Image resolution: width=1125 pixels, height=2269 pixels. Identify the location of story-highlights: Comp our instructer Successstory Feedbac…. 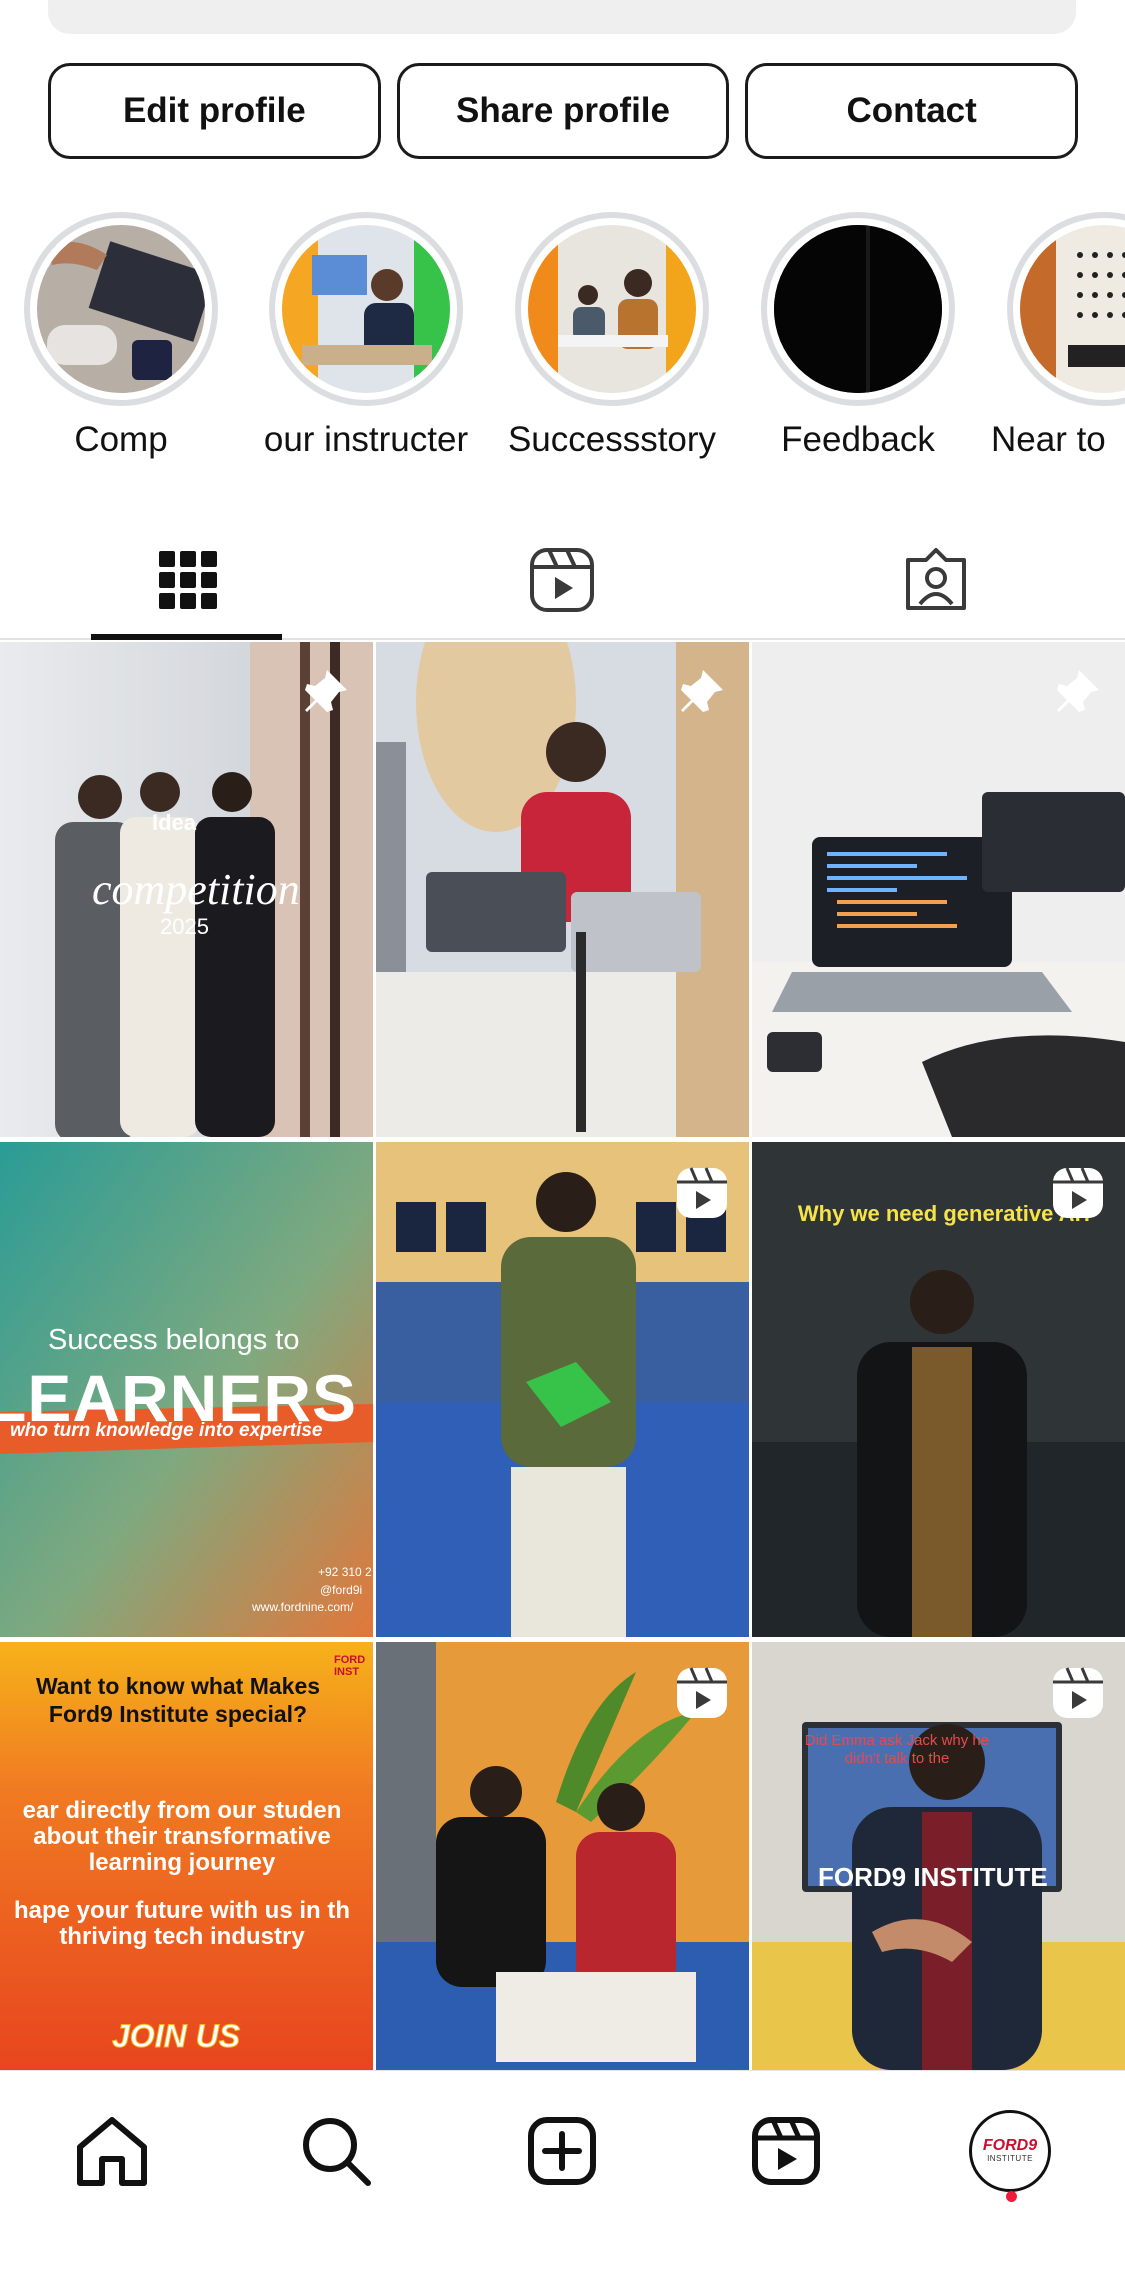
(562, 337).